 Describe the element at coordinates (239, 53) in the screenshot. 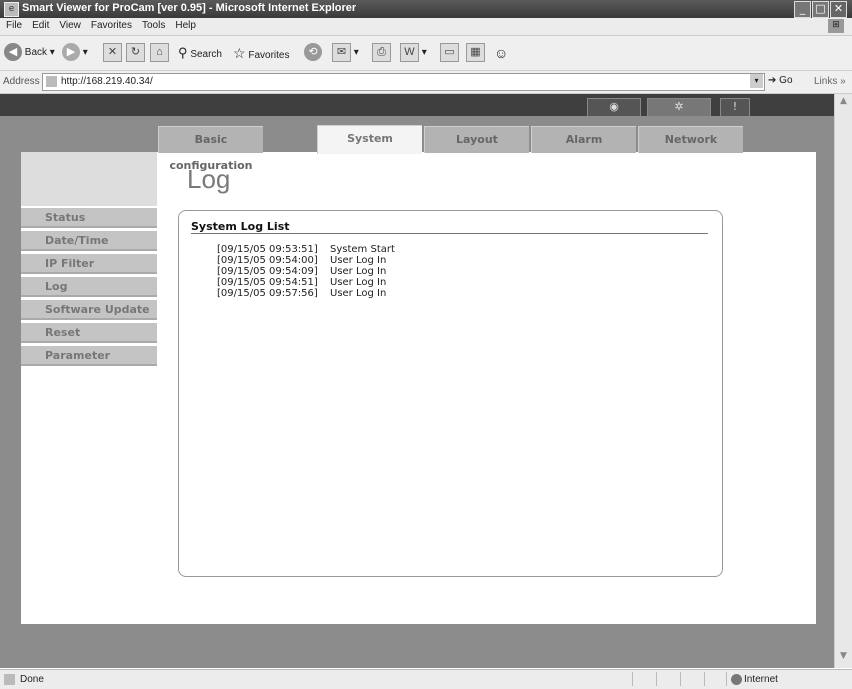

I see `star-icon: ☆` at that location.